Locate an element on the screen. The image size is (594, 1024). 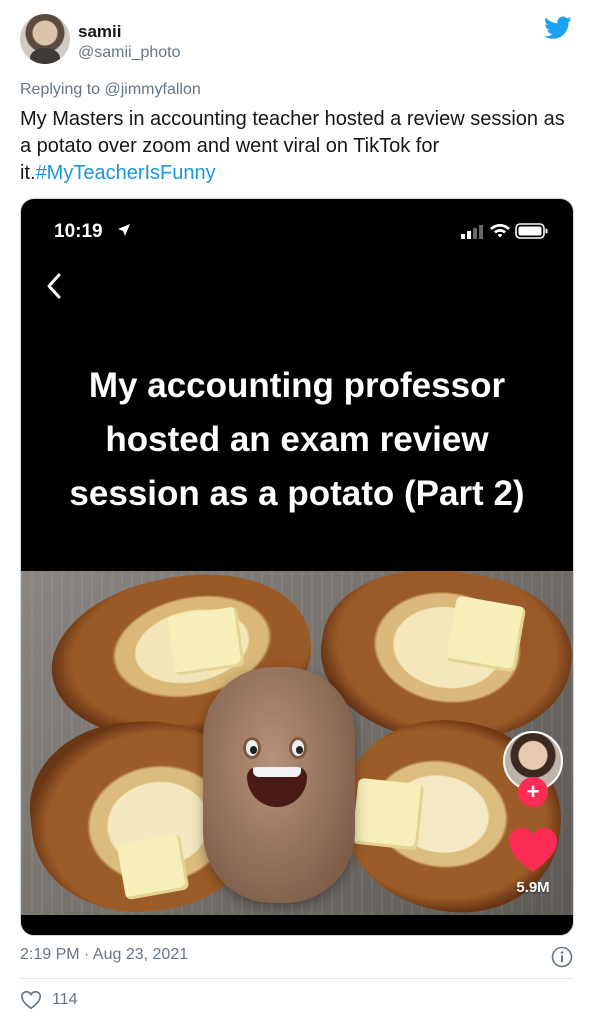
caption-line: hosted an exam review is located at coordinates (297, 439).